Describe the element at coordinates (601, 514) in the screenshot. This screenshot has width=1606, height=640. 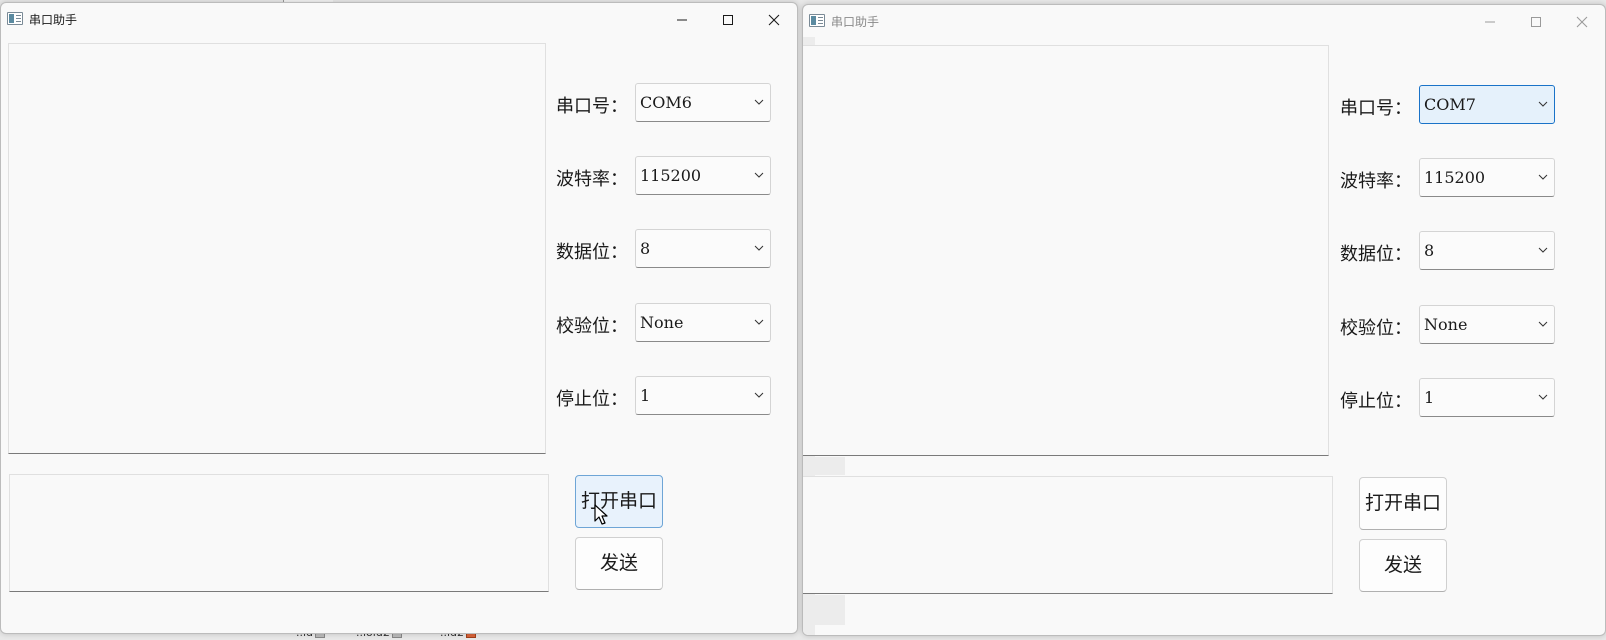
I see `mouse-pointer-icon` at that location.